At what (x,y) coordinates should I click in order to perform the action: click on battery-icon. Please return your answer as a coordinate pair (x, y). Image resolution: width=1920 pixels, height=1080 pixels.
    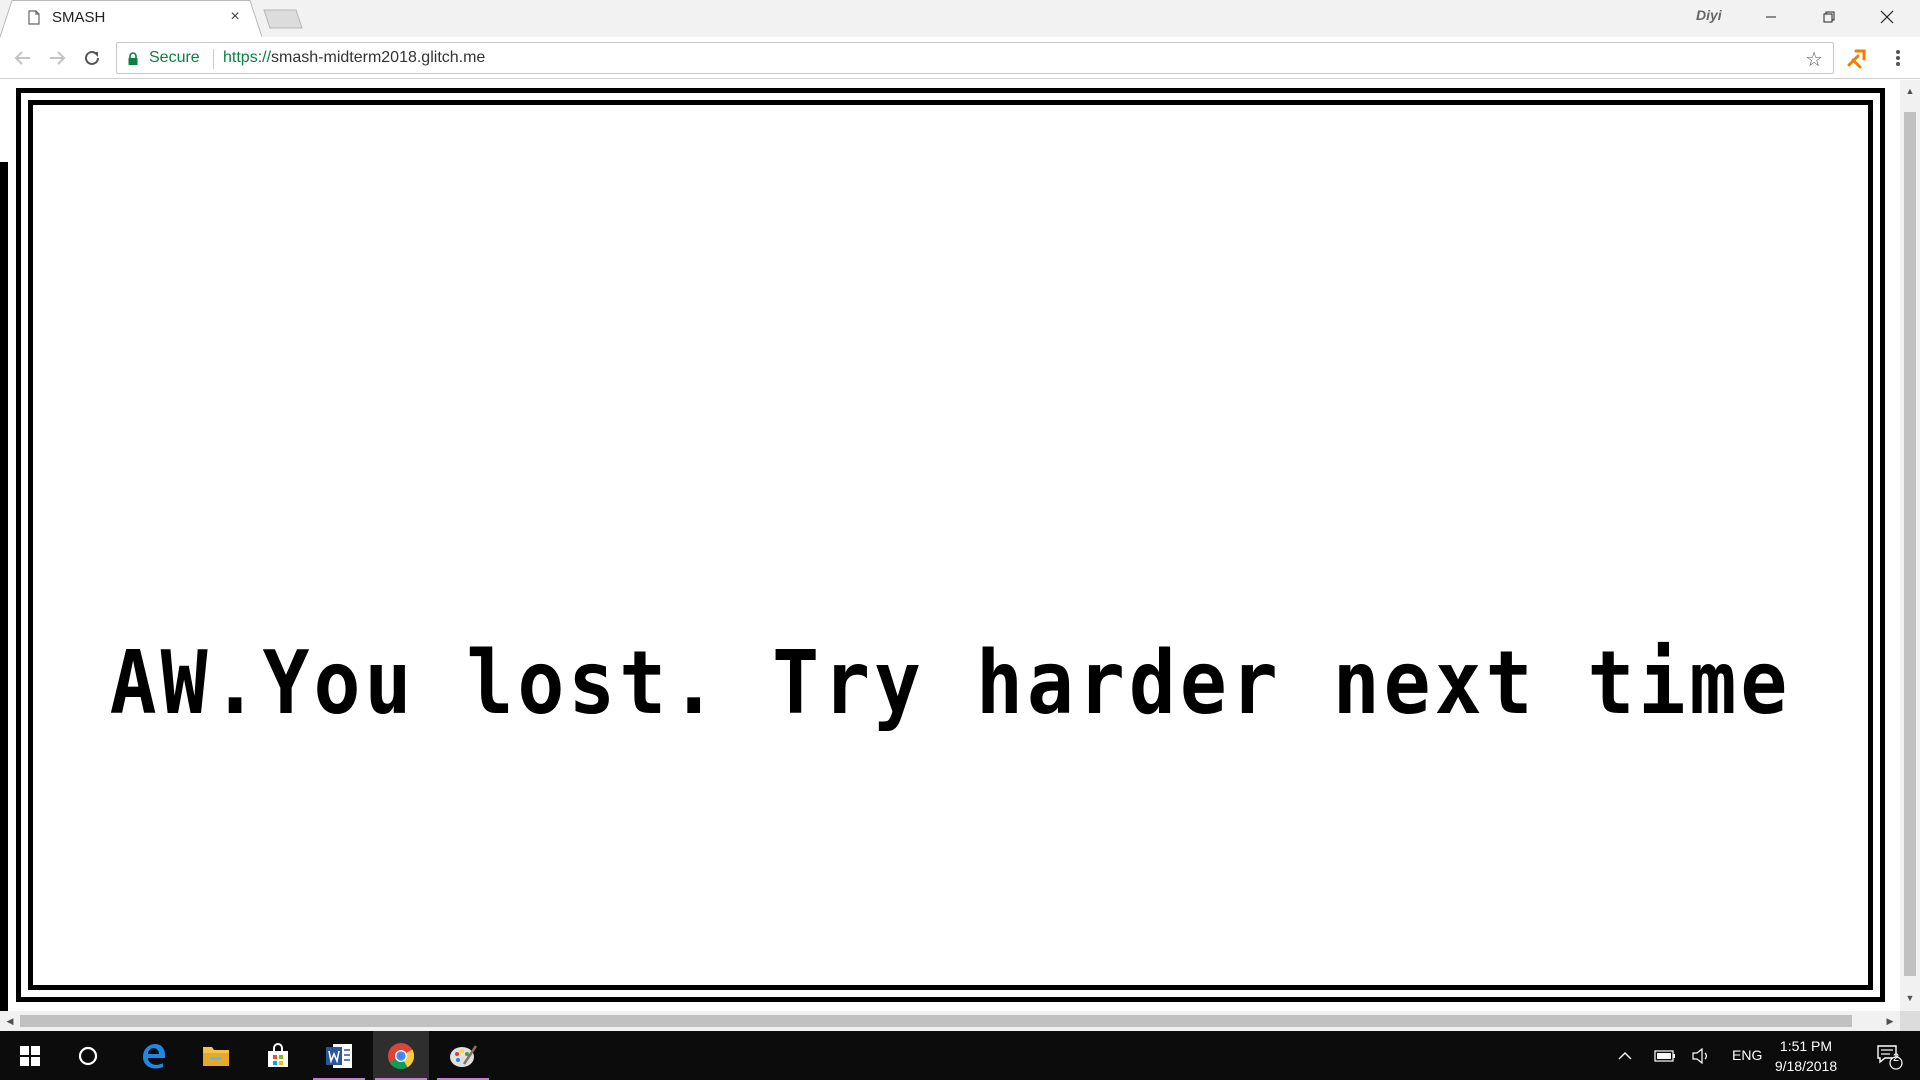
    Looking at the image, I should click on (1664, 1055).